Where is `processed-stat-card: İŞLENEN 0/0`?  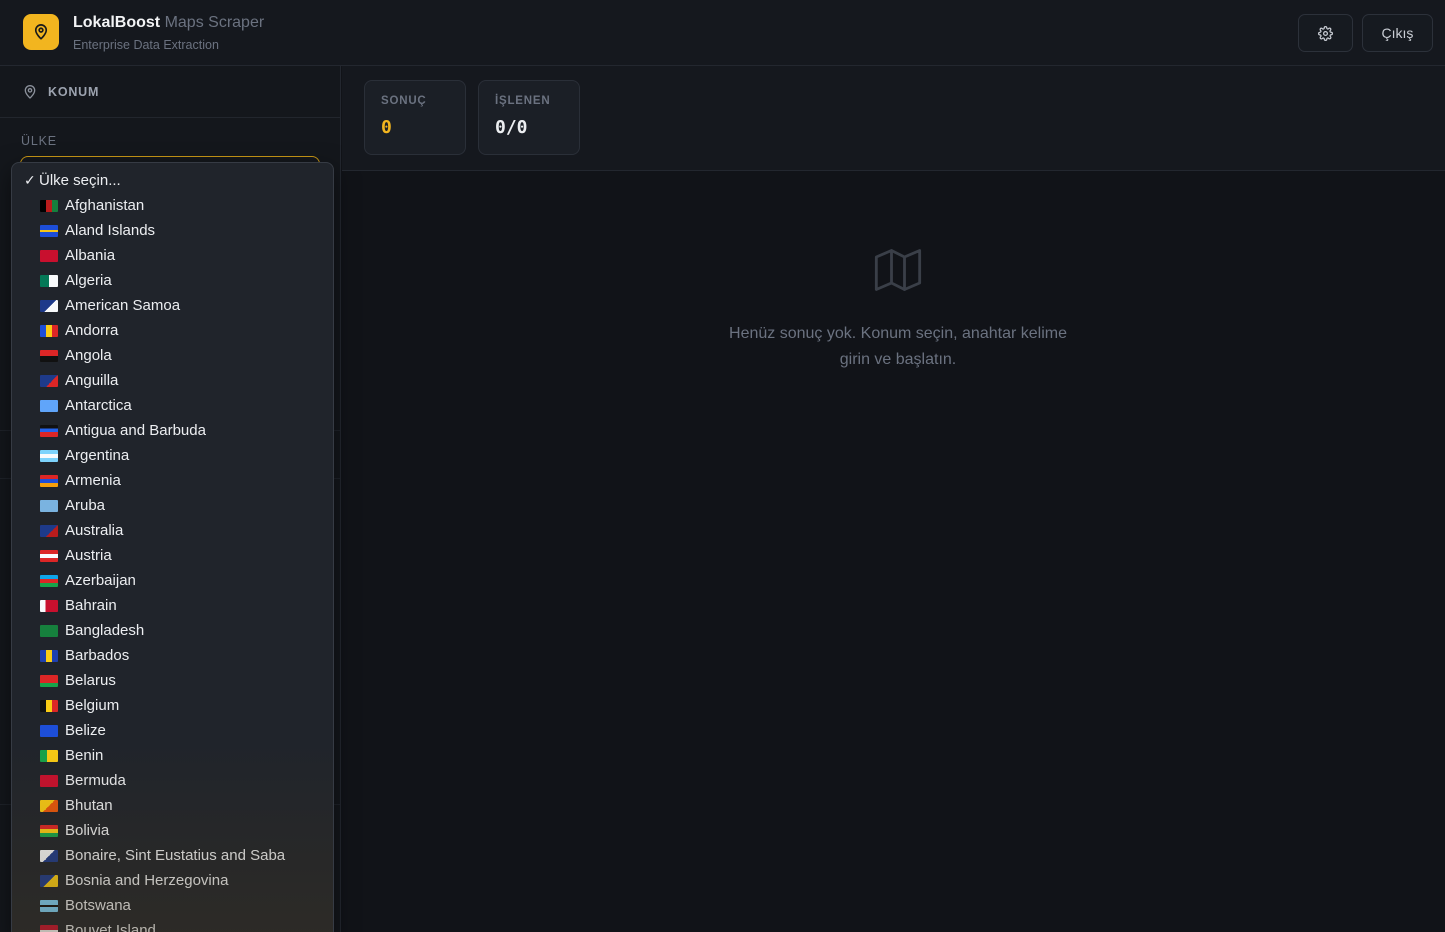
processed-stat-card: İŞLENEN 0/0 is located at coordinates (529, 117).